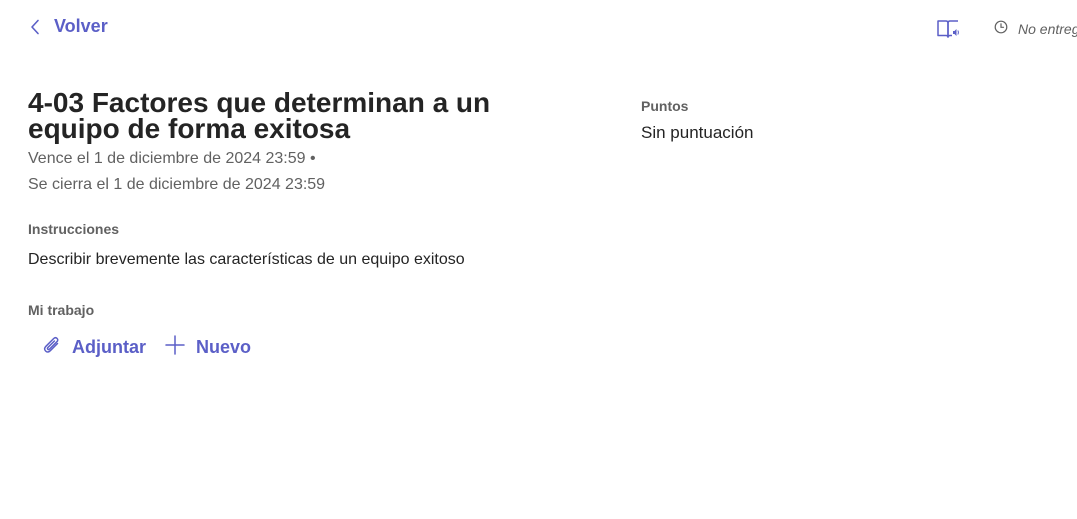 This screenshot has width=1077, height=519. I want to click on points-heading: Puntos, so click(665, 106).